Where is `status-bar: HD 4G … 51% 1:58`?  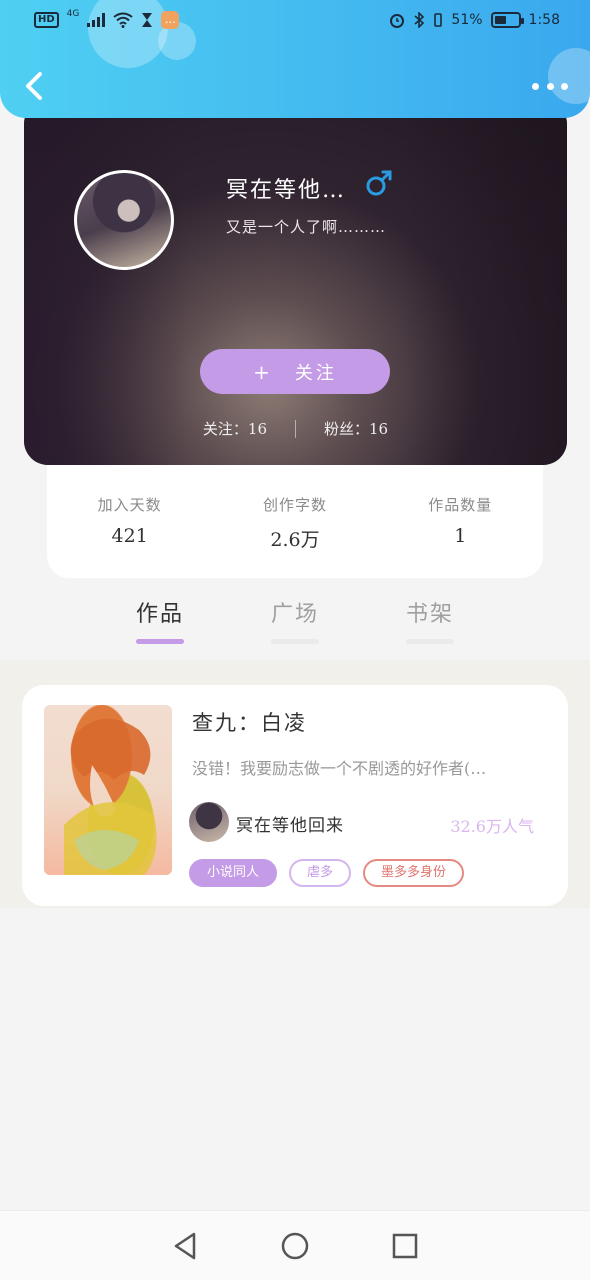 status-bar: HD 4G … 51% 1:58 is located at coordinates (297, 20).